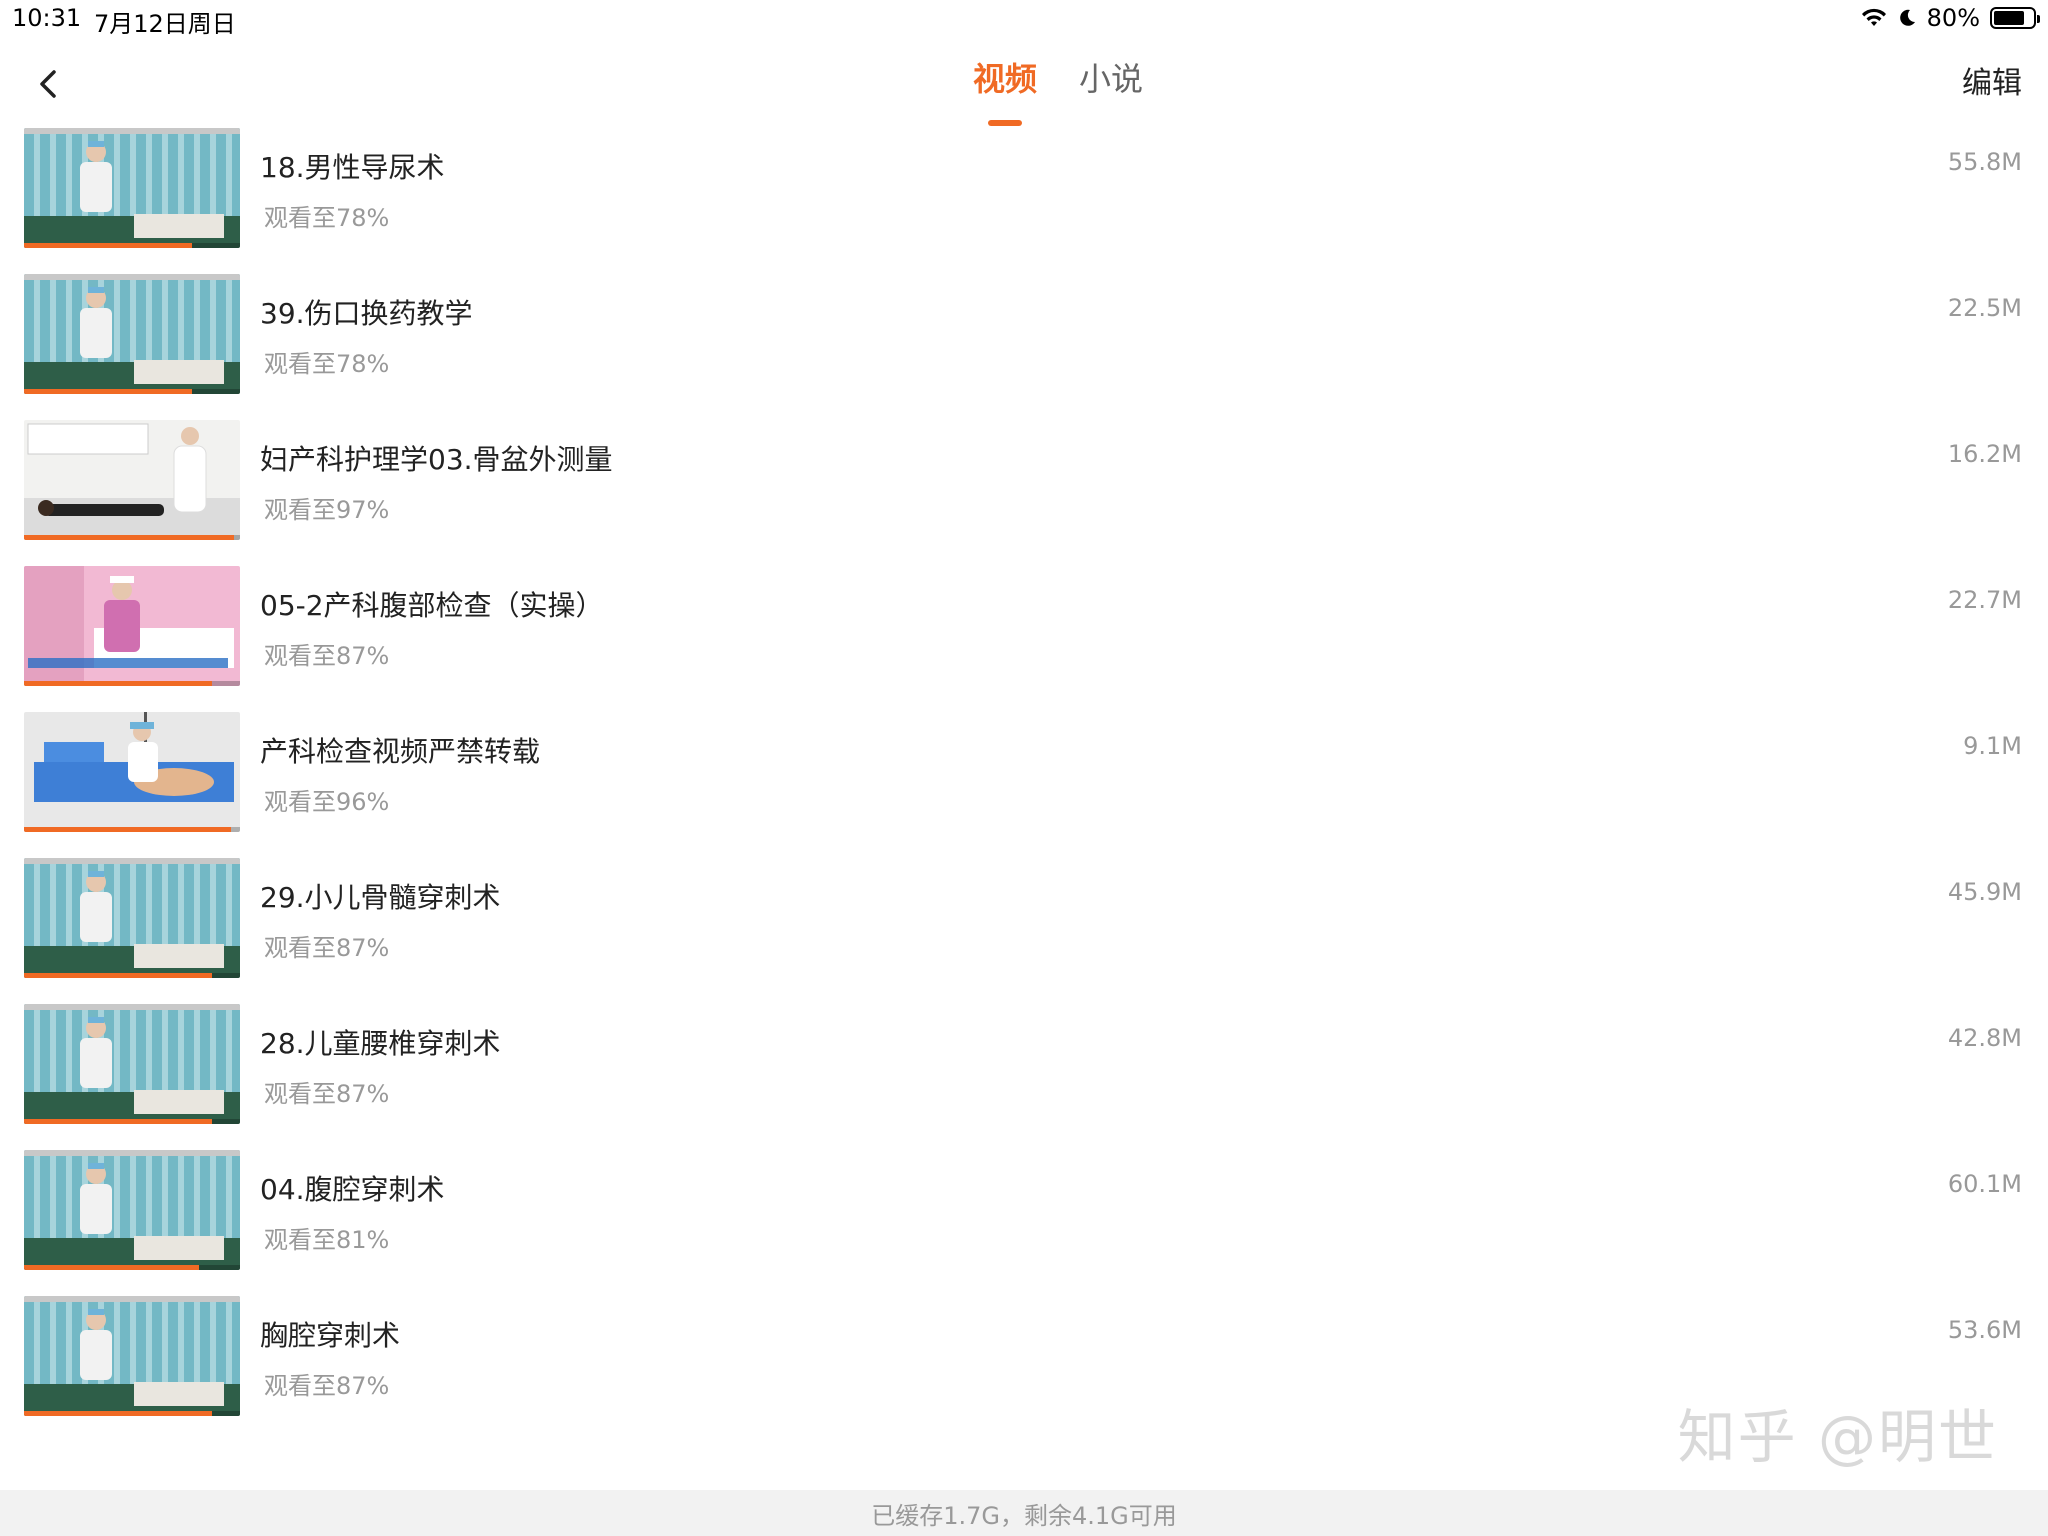  I want to click on file-size: 9.1M, so click(1992, 746).